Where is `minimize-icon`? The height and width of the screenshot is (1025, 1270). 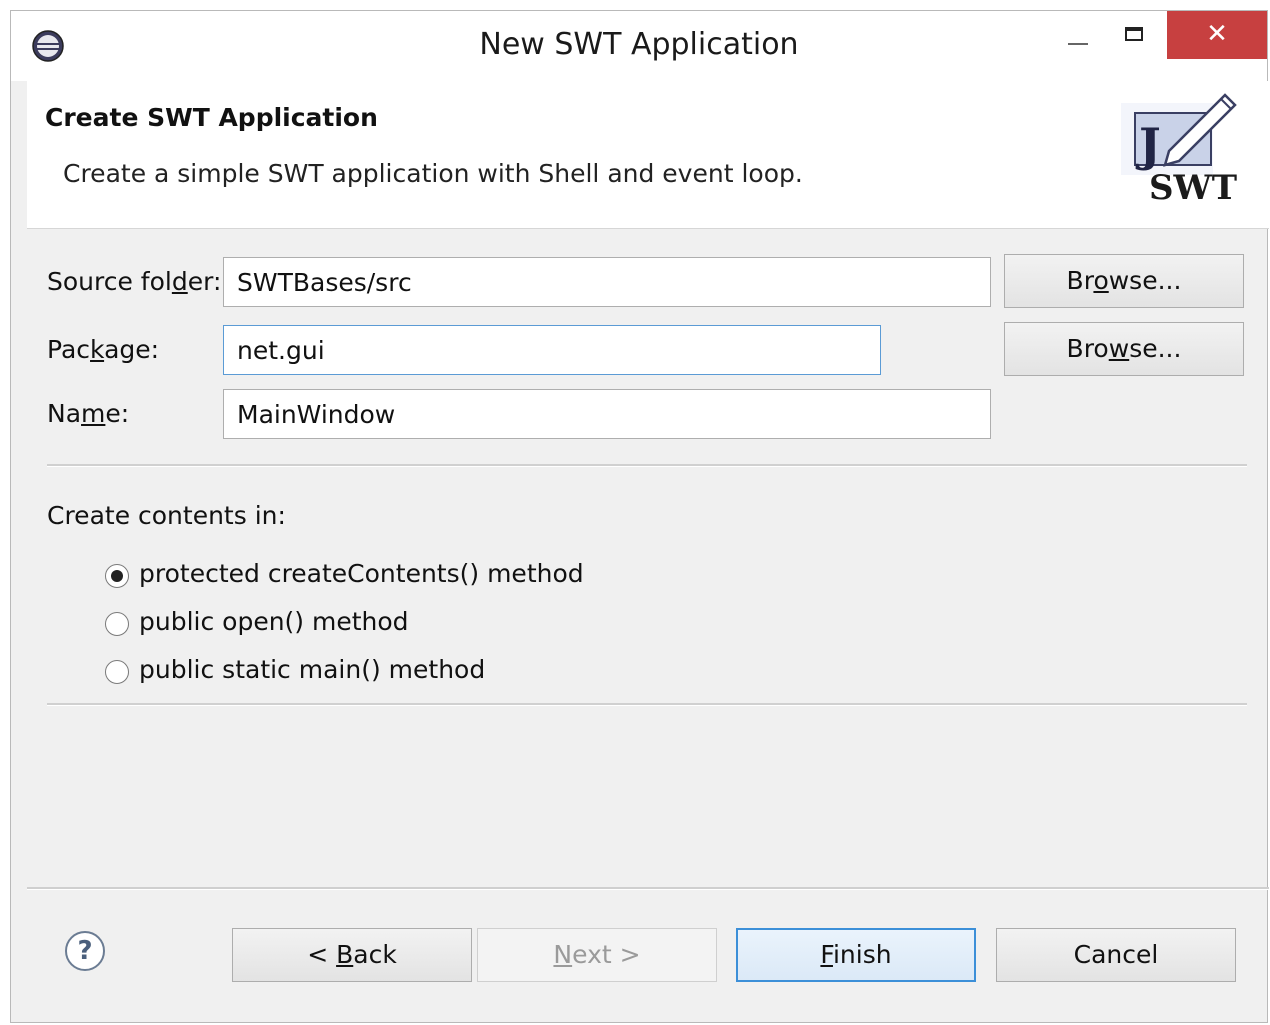 minimize-icon is located at coordinates (1078, 44).